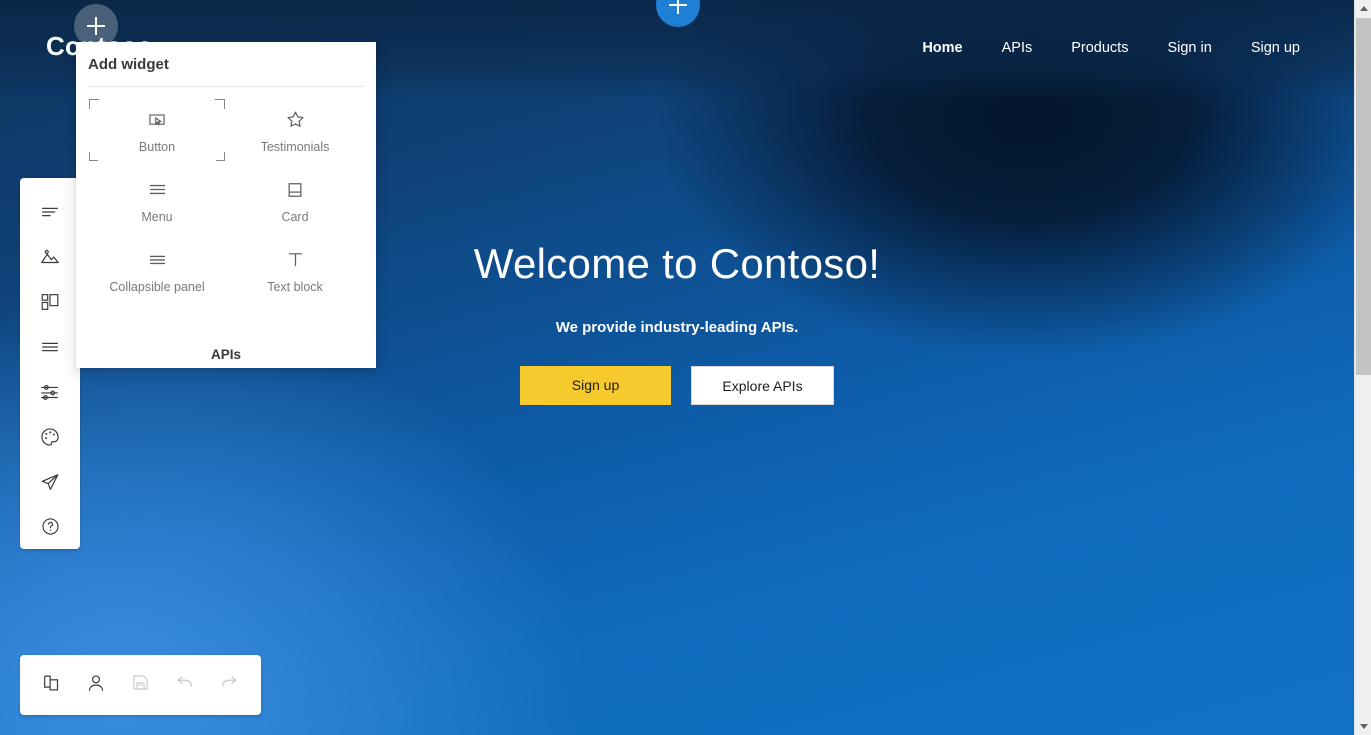  I want to click on sidebar-item-publish, so click(50, 481).